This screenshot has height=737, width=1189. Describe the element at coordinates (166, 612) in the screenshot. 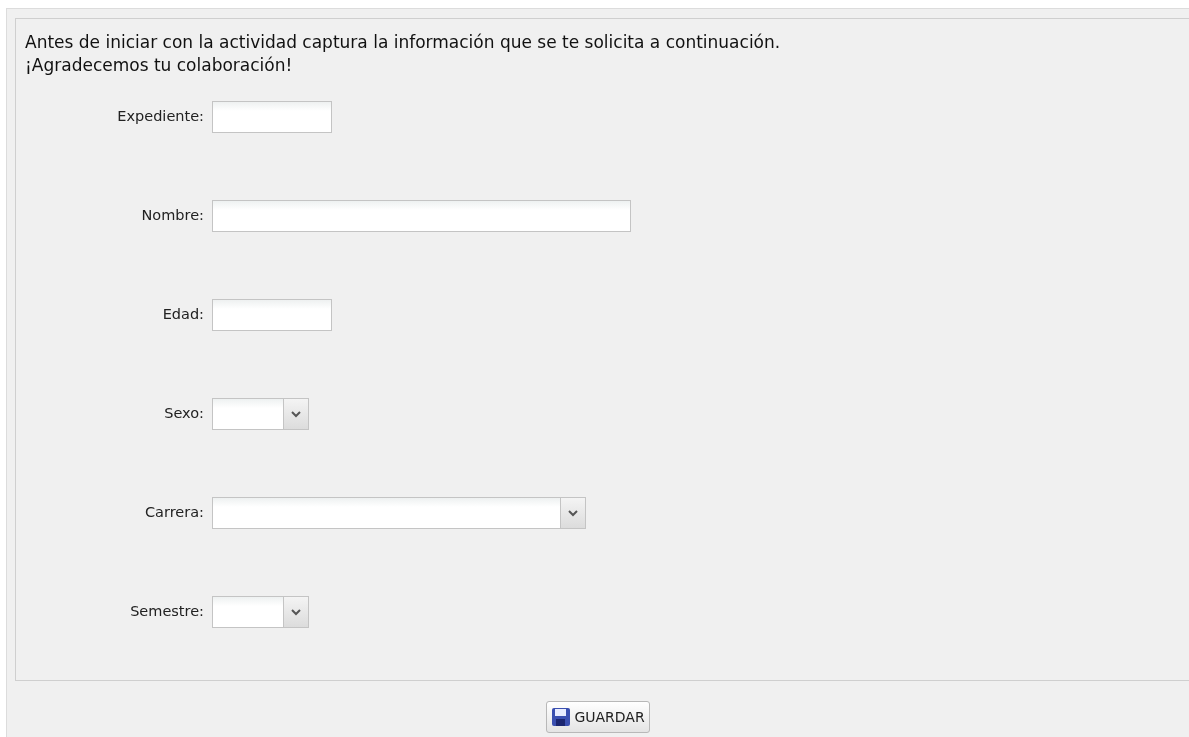

I see `field-label: Semestre:` at that location.